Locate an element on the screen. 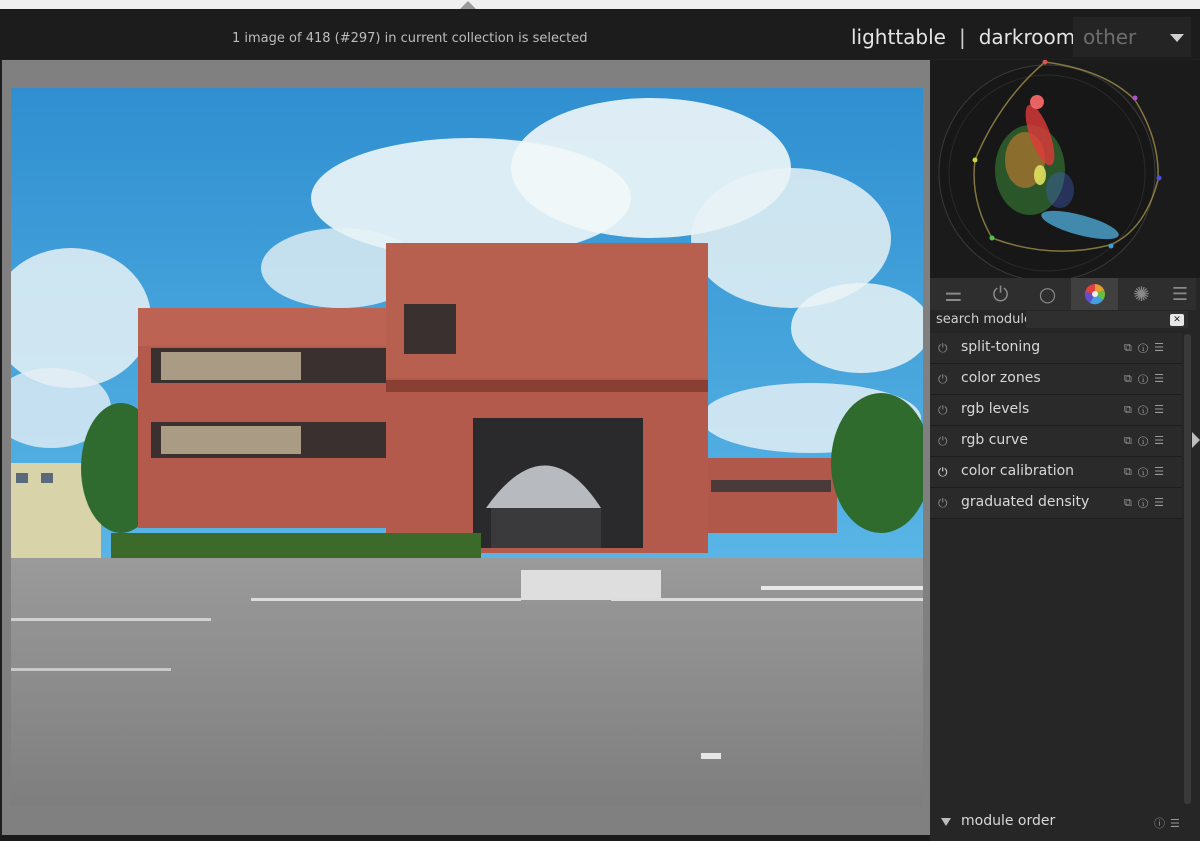  color-wheel-icon is located at coordinates (1094, 294).